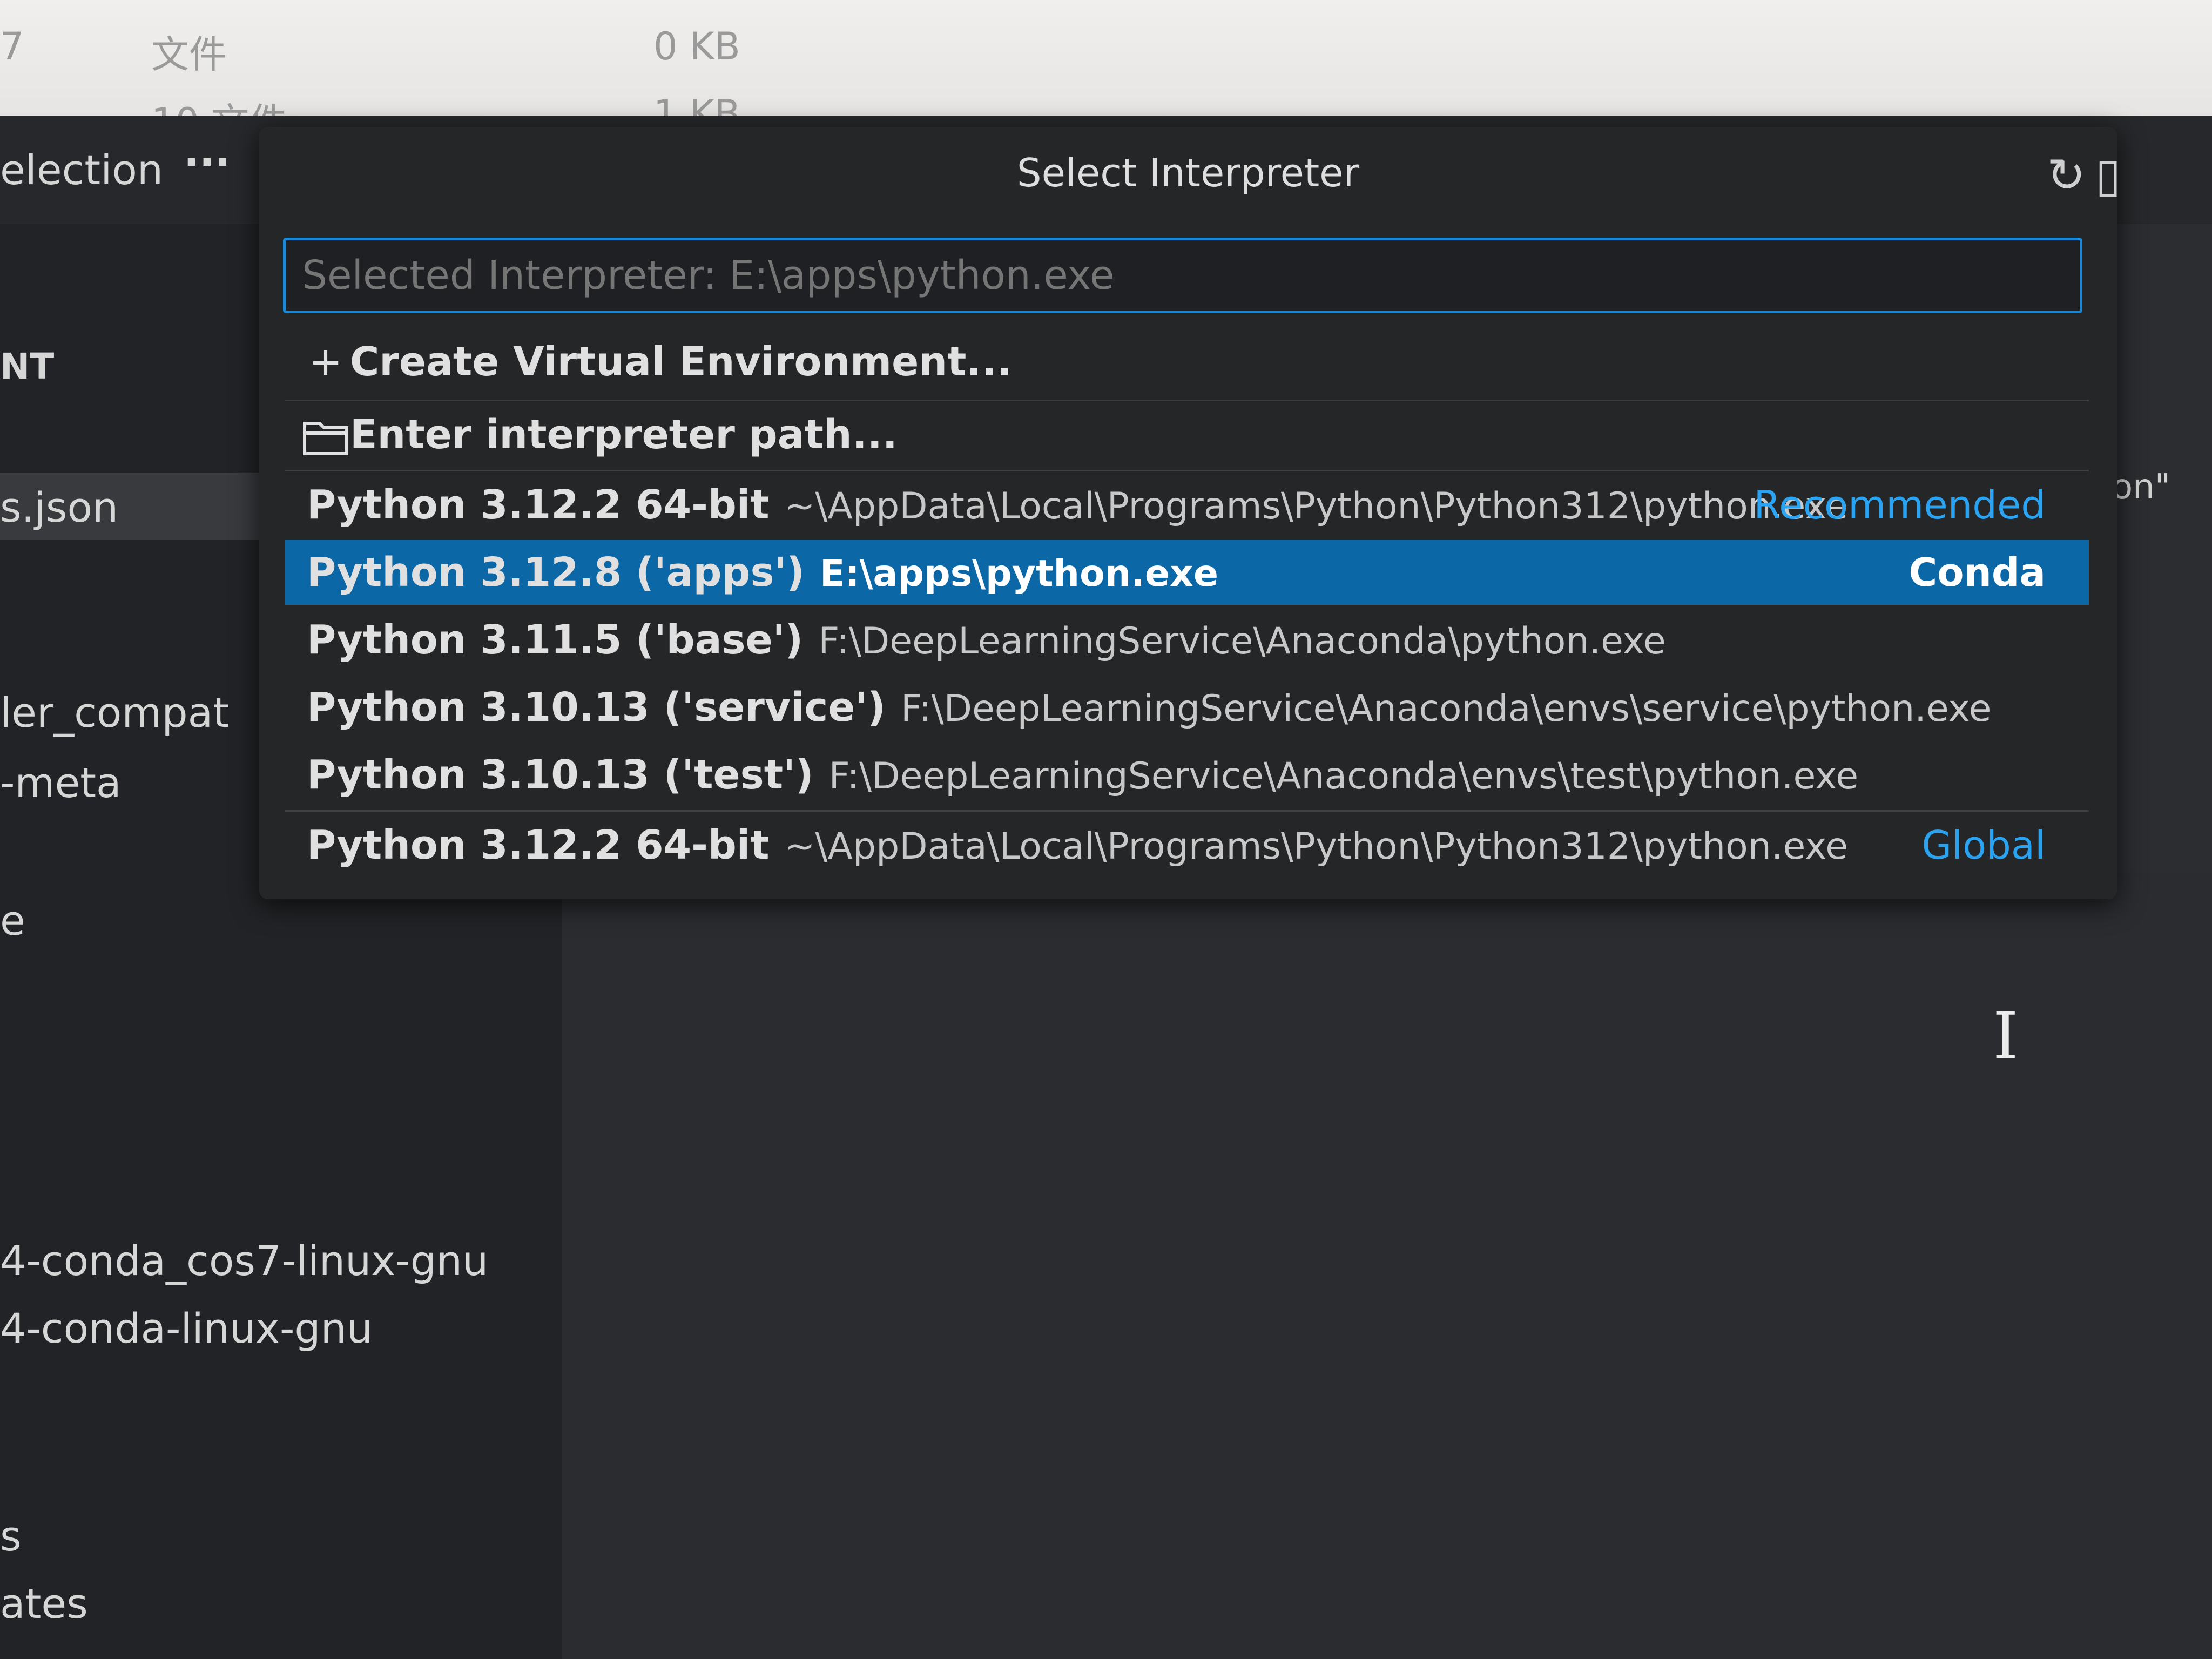  What do you see at coordinates (186, 1328) in the screenshot?
I see `sidebar-item: 4-conda-linux-gnu` at bounding box center [186, 1328].